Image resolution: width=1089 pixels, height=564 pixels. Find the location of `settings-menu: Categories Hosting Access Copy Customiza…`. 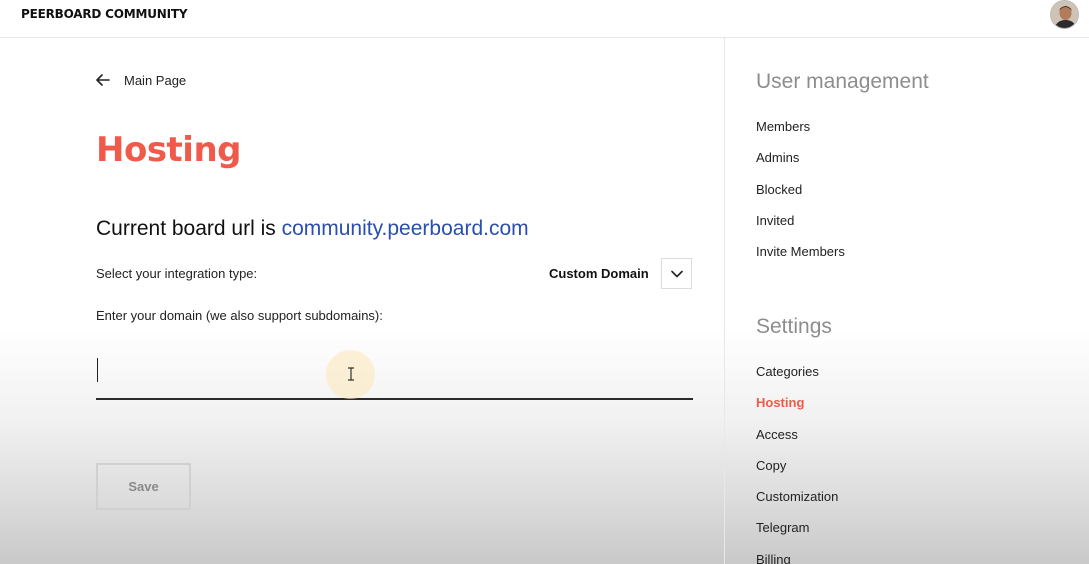

settings-menu: Categories Hosting Access Copy Customiza… is located at coordinates (797, 464).